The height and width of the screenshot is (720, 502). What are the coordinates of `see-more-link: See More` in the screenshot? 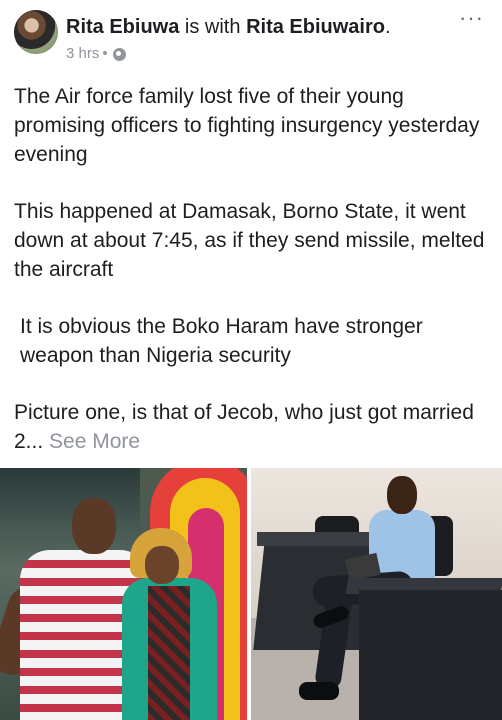 It's located at (94, 441).